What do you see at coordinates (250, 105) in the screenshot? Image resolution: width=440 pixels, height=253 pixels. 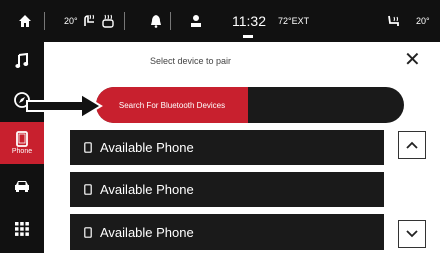 I see `search-bar: Search For Bluetooth Devices` at bounding box center [250, 105].